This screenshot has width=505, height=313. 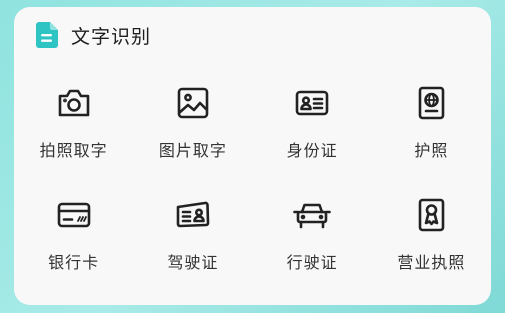 I want to click on tile-passport: 护照, so click(x=431, y=129).